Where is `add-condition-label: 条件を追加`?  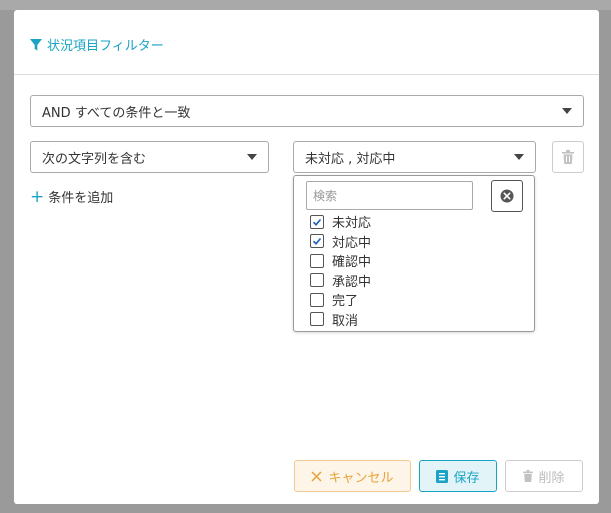
add-condition-label: 条件を追加 is located at coordinates (81, 198).